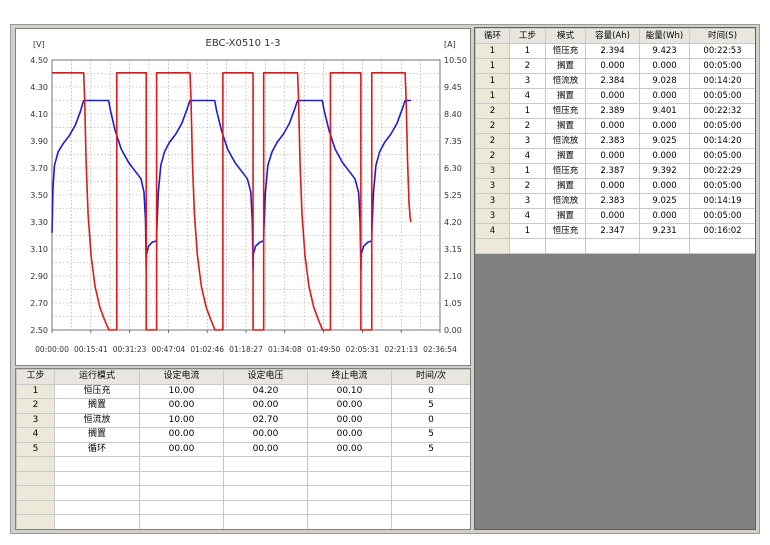 The height and width of the screenshot is (545, 770). Describe the element at coordinates (664, 231) in the screenshot. I see `cycle-results-cell: 9.231` at that location.